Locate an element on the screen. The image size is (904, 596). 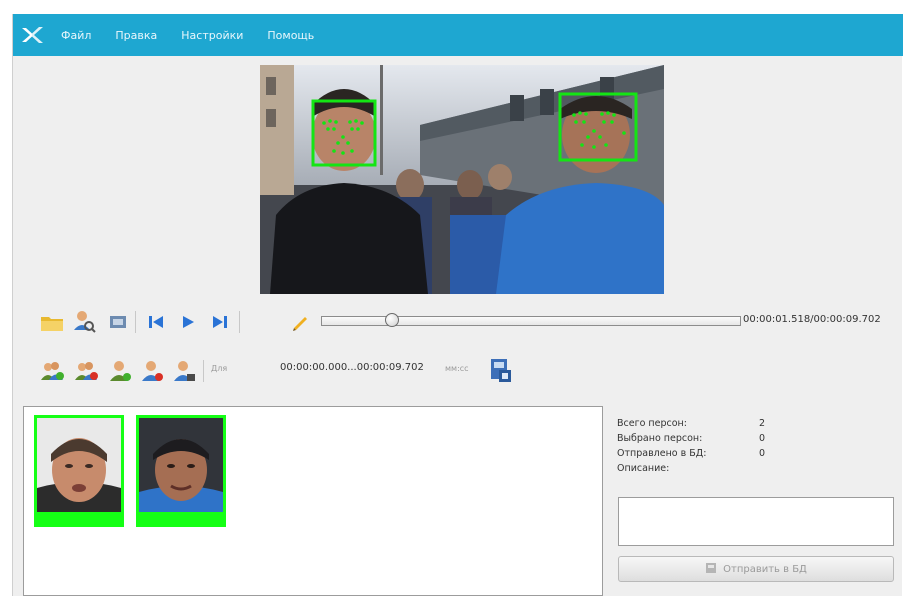
range-value: 00:00:00.000...00:00:09.702 is located at coordinates (352, 367).